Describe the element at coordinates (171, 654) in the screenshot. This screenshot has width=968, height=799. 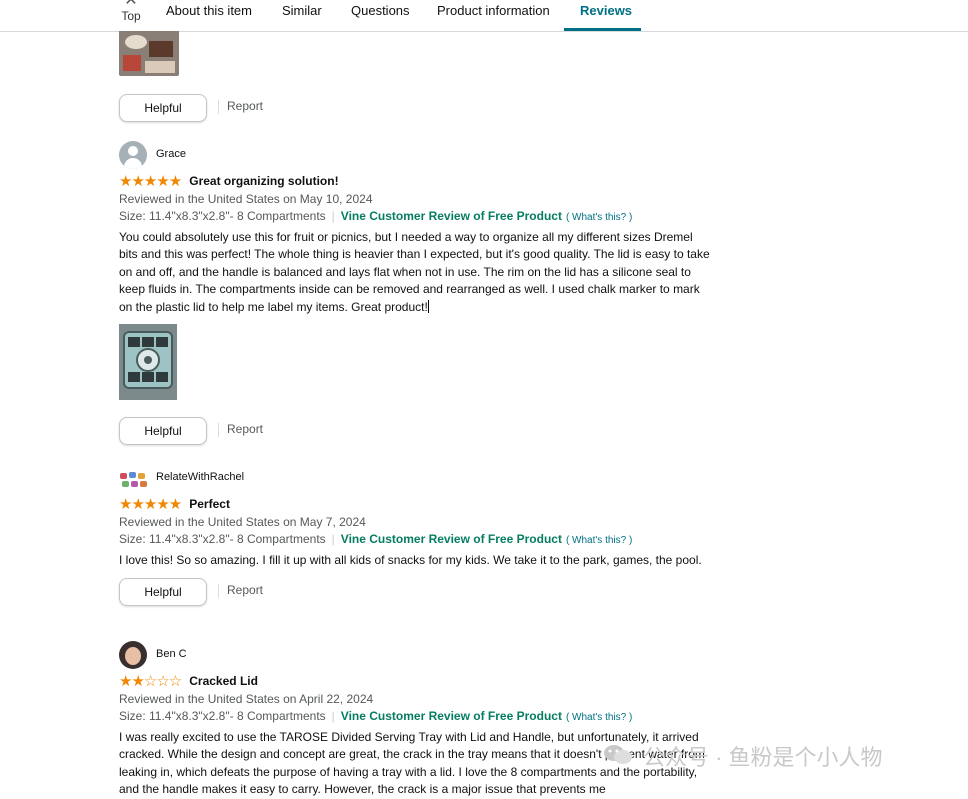
I see `reviewer-name: Ben C` at that location.